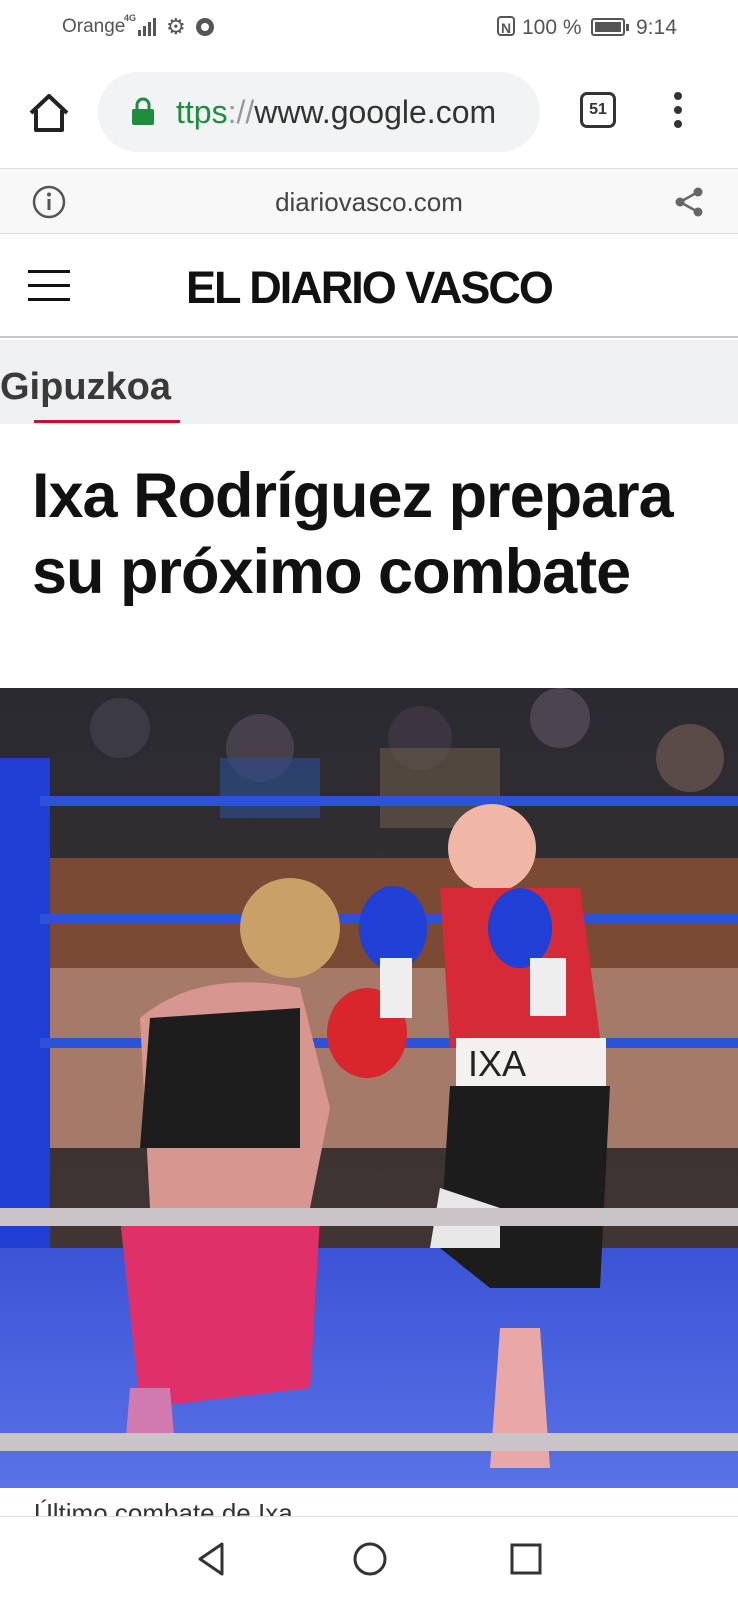  Describe the element at coordinates (369, 28) in the screenshot. I see `status-bar: Orange 4G ⚙ N 100 % 9:14` at that location.